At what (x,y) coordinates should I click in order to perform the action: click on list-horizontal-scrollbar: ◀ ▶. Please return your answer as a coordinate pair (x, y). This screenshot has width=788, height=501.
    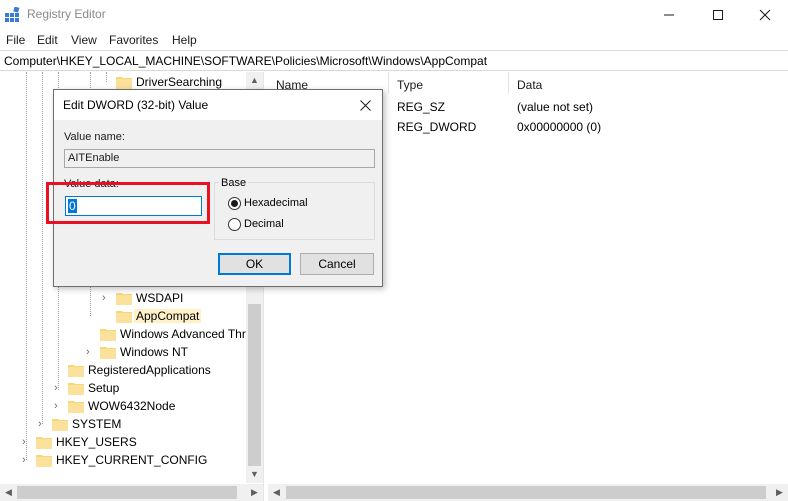
    Looking at the image, I should click on (528, 492).